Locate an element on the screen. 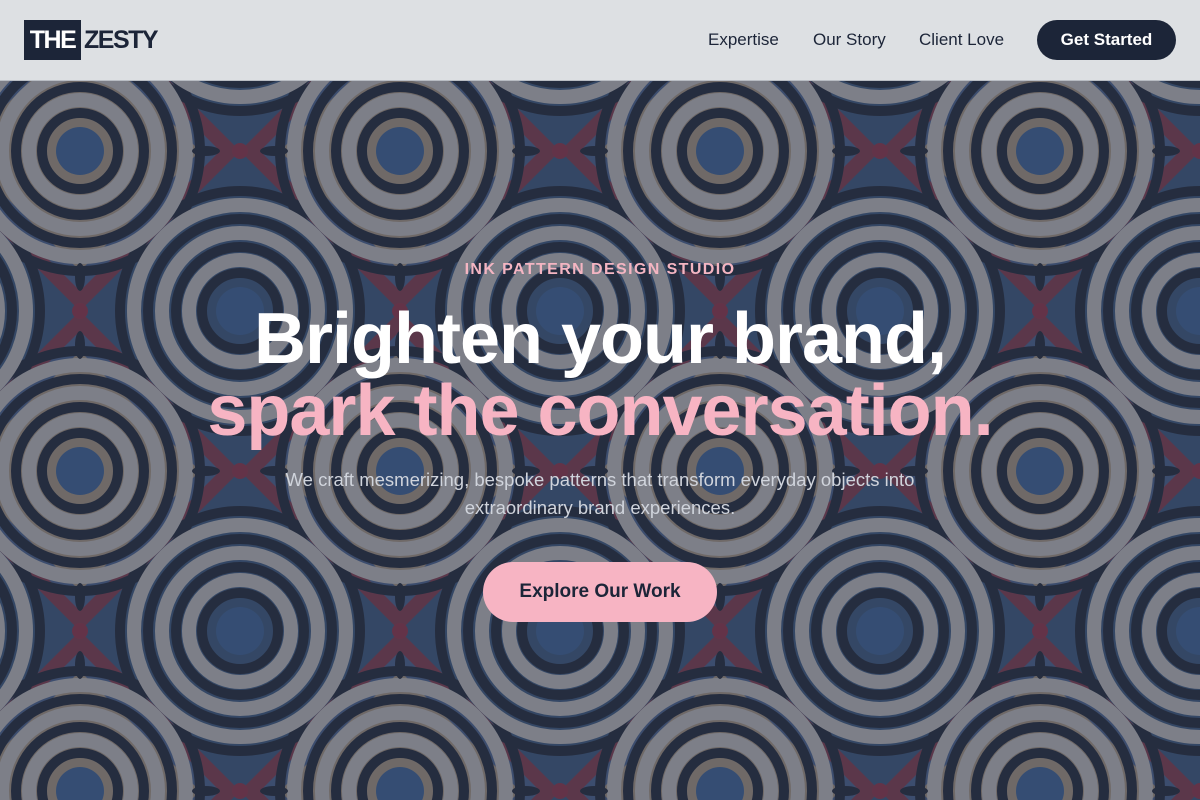  explore-our-work-button: Explore Our Work is located at coordinates (600, 592).